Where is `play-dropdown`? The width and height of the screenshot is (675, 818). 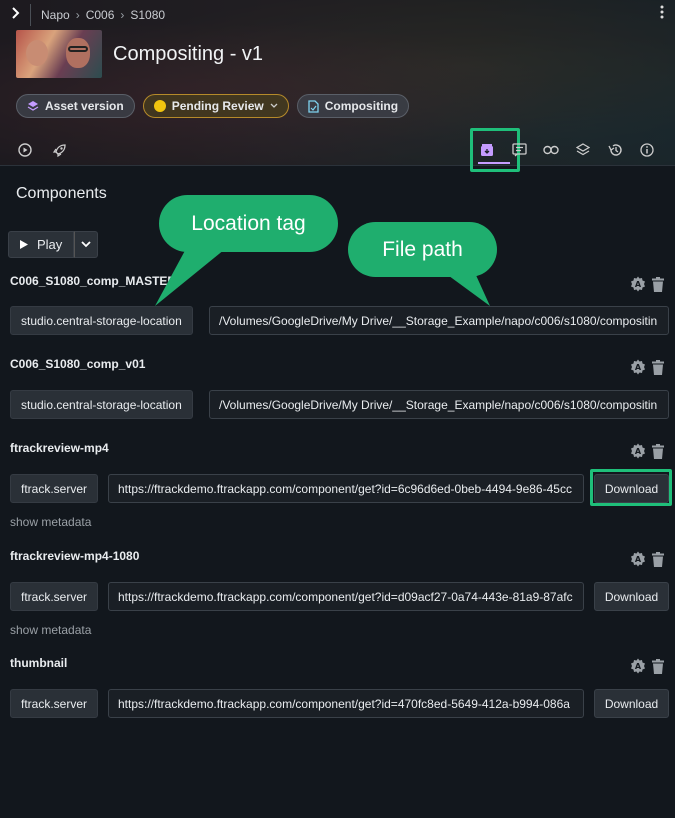
play-dropdown is located at coordinates (86, 244).